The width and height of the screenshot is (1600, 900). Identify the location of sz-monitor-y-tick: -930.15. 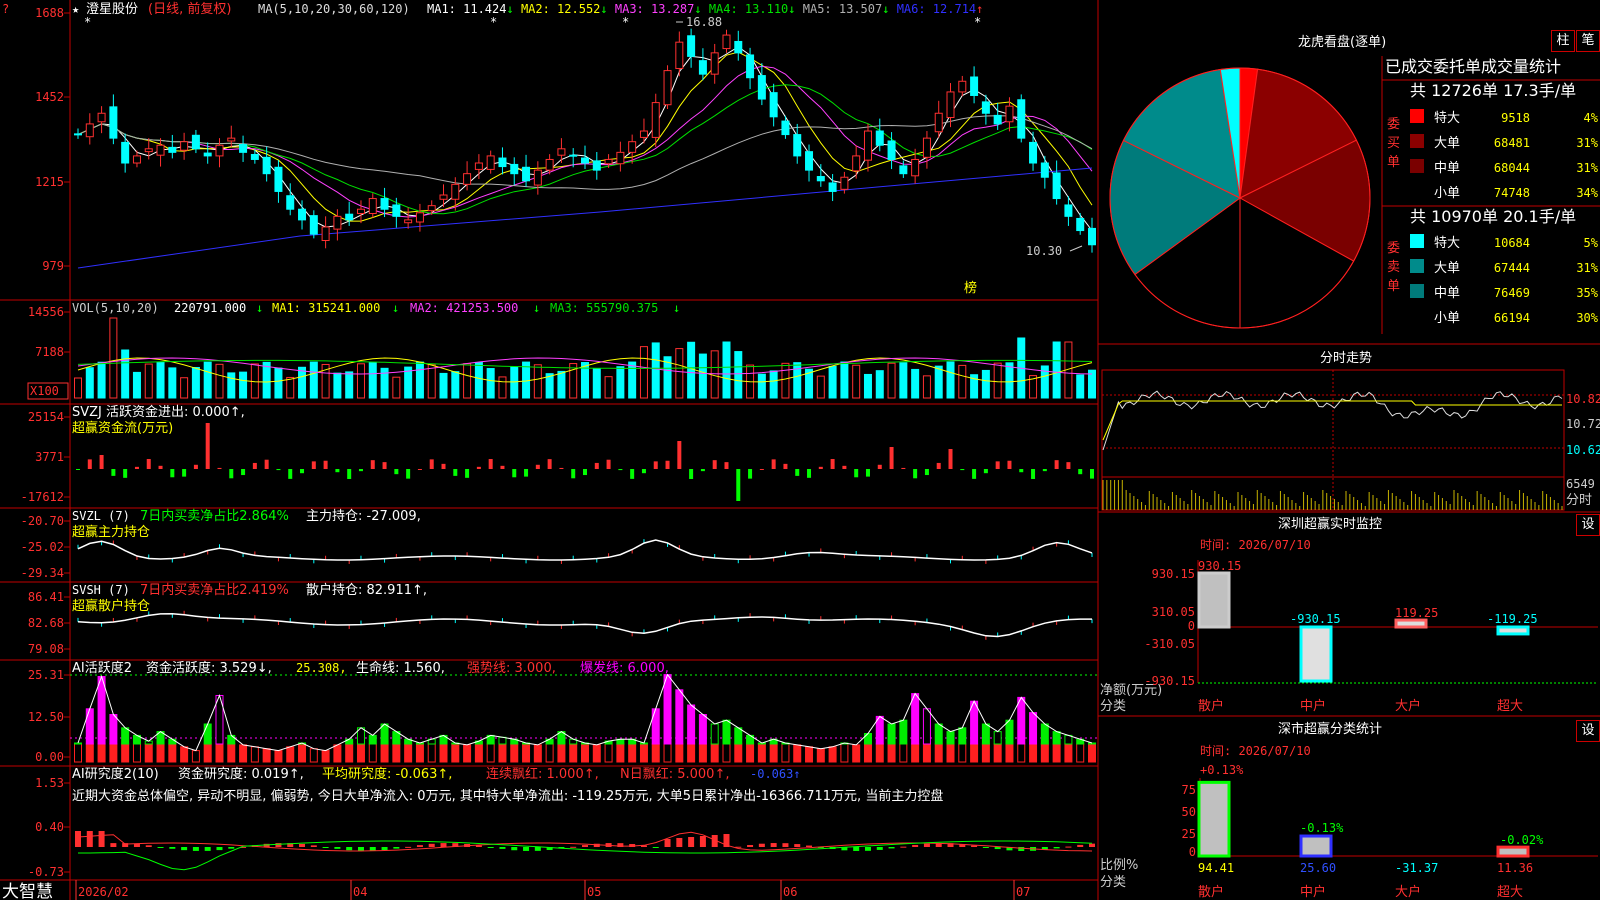
(1169, 681).